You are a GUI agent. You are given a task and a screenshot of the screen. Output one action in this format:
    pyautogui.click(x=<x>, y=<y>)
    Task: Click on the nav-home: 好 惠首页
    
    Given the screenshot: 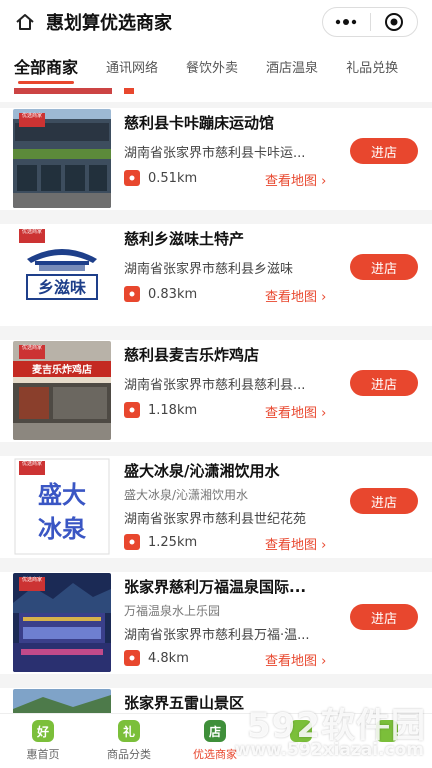 What is the action you would take?
    pyautogui.click(x=43, y=741)
    